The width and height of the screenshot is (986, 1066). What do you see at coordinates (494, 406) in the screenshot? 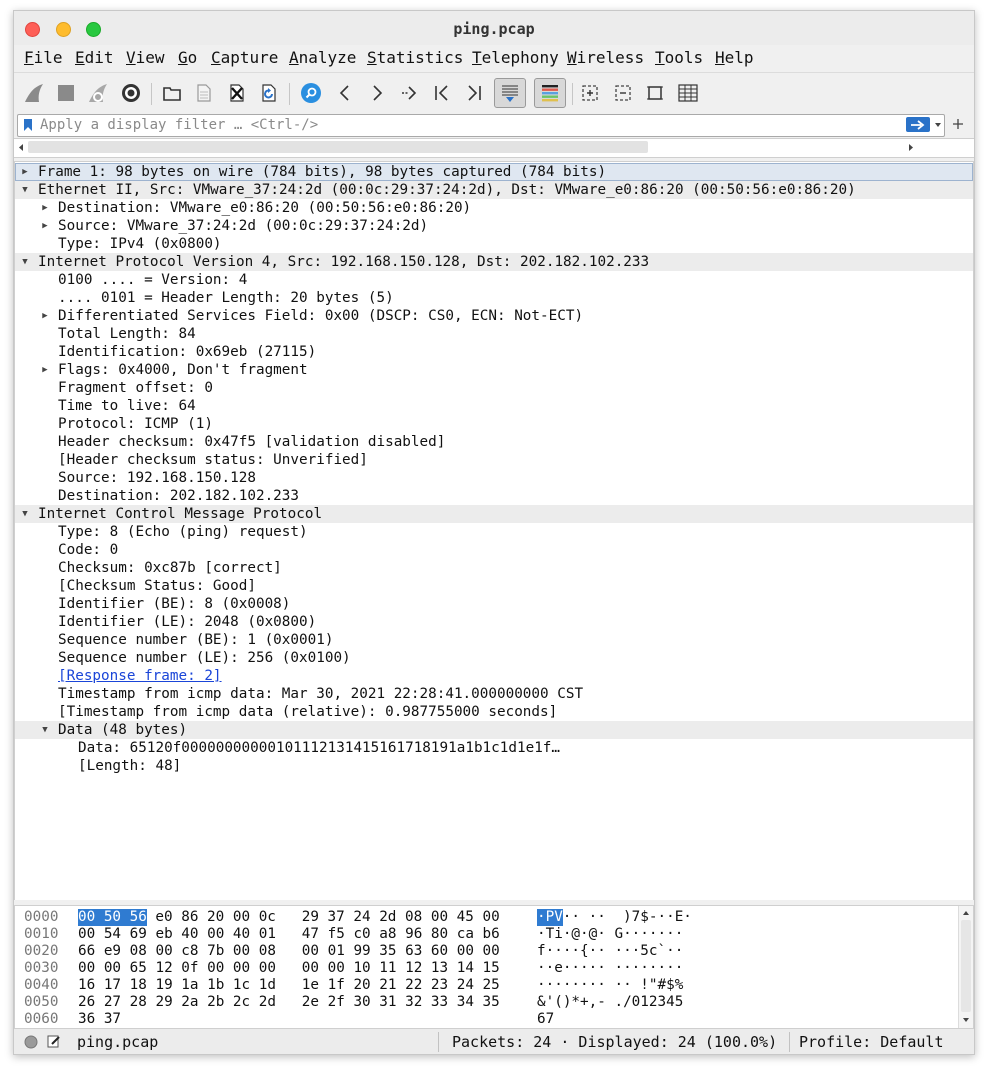
I see `detail-tree-row: Time to live: 64` at bounding box center [494, 406].